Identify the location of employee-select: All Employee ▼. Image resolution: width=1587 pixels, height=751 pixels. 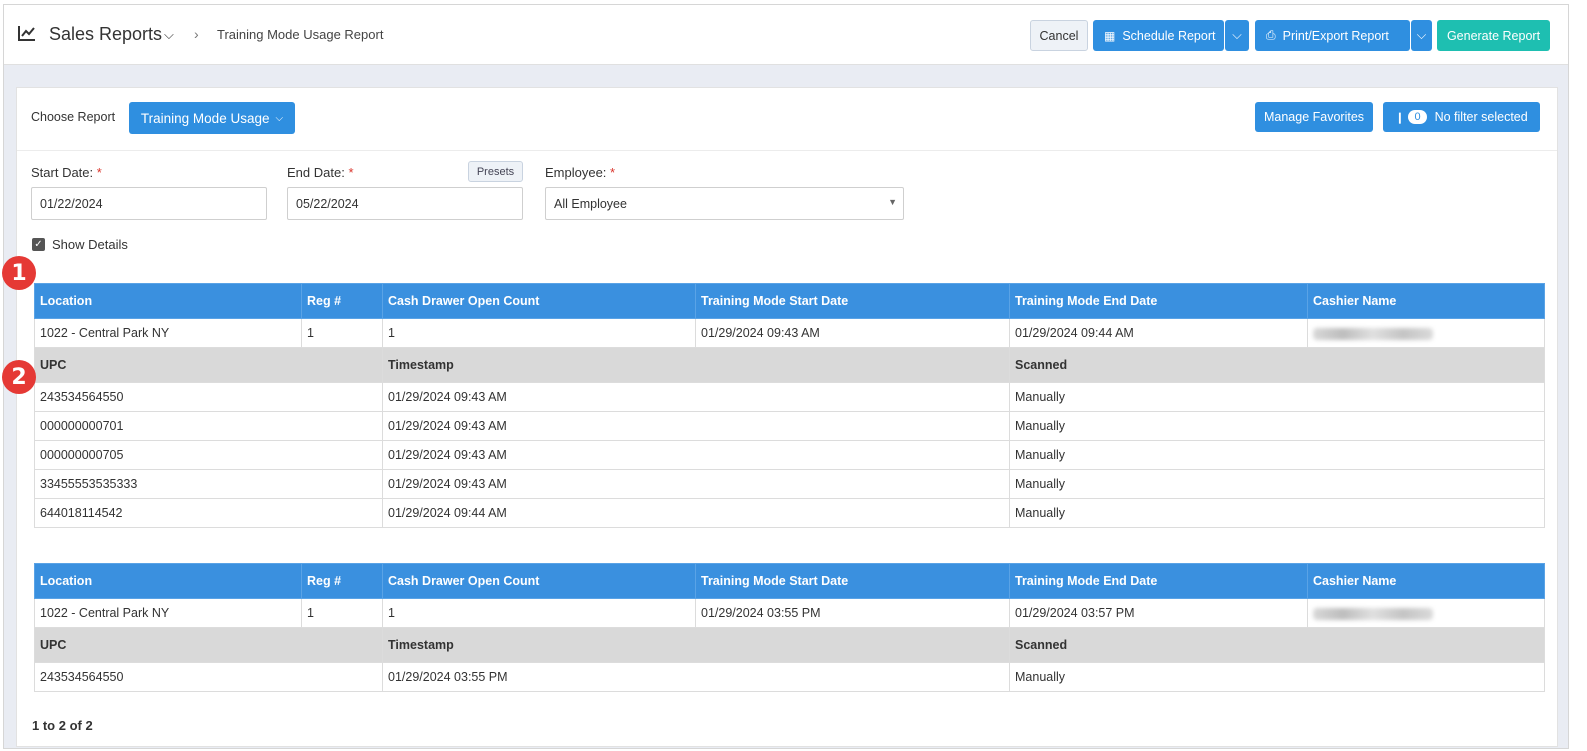
(724, 203).